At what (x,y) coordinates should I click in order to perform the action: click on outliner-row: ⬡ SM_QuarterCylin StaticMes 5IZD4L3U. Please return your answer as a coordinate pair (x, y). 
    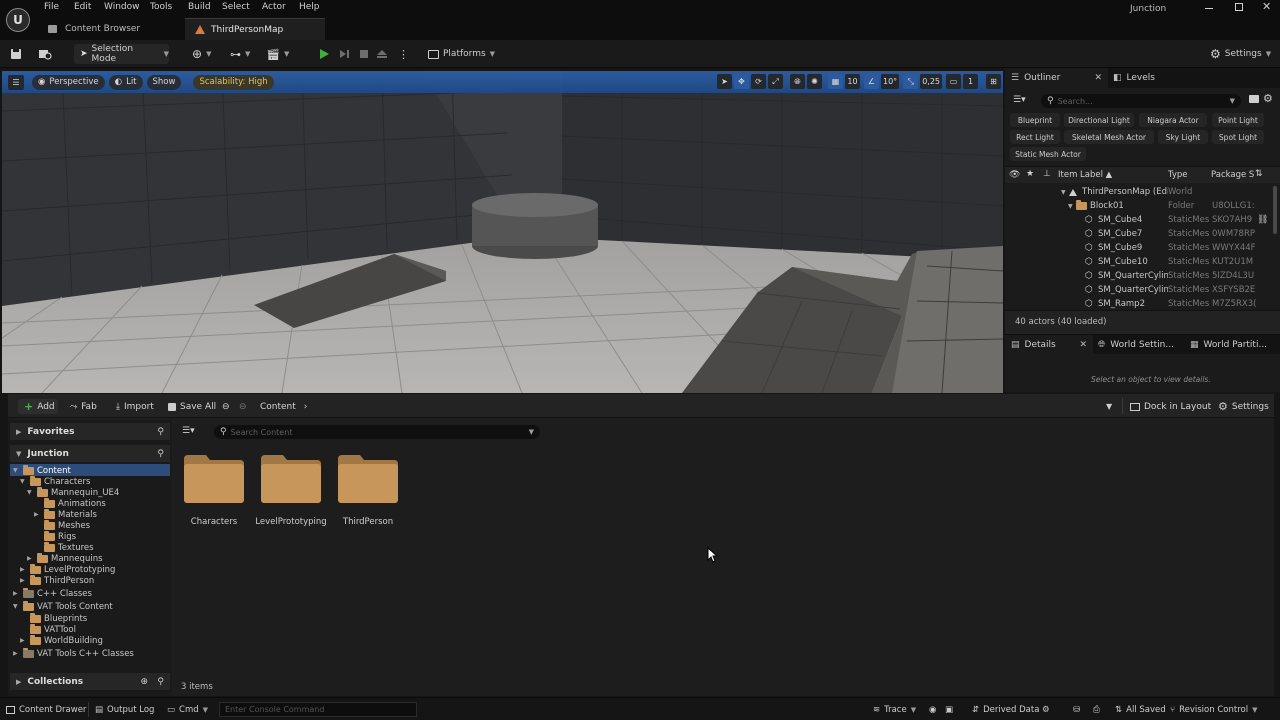
    Looking at the image, I should click on (1142, 276).